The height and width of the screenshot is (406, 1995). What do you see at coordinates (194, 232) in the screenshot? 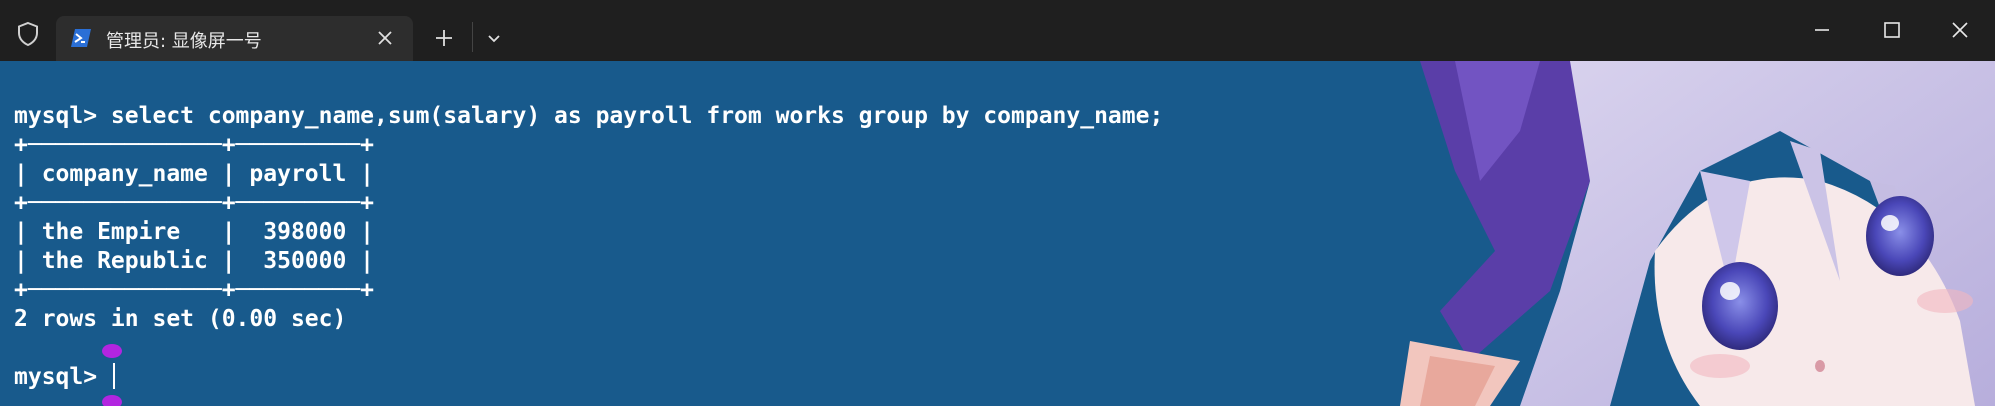
I see `table-row: | the Empire | 398000 |` at bounding box center [194, 232].